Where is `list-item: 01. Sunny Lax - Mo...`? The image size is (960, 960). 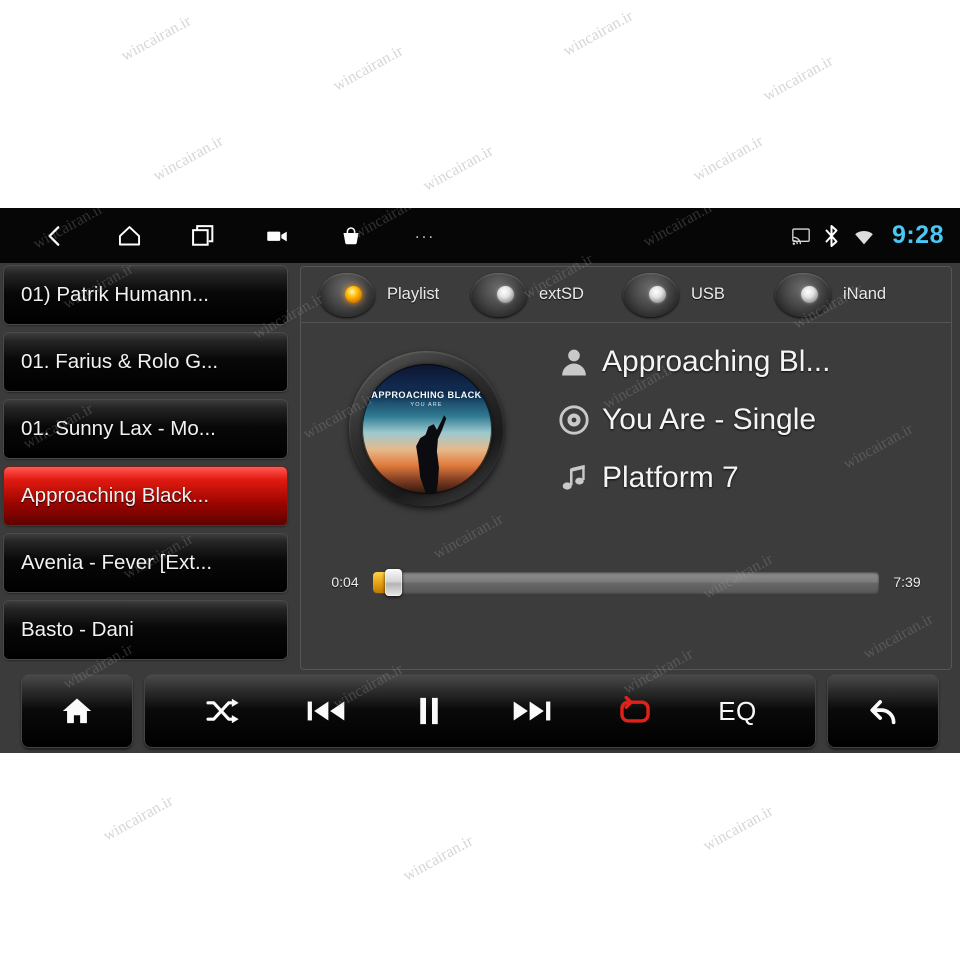 list-item: 01. Sunny Lax - Mo... is located at coordinates (145, 429).